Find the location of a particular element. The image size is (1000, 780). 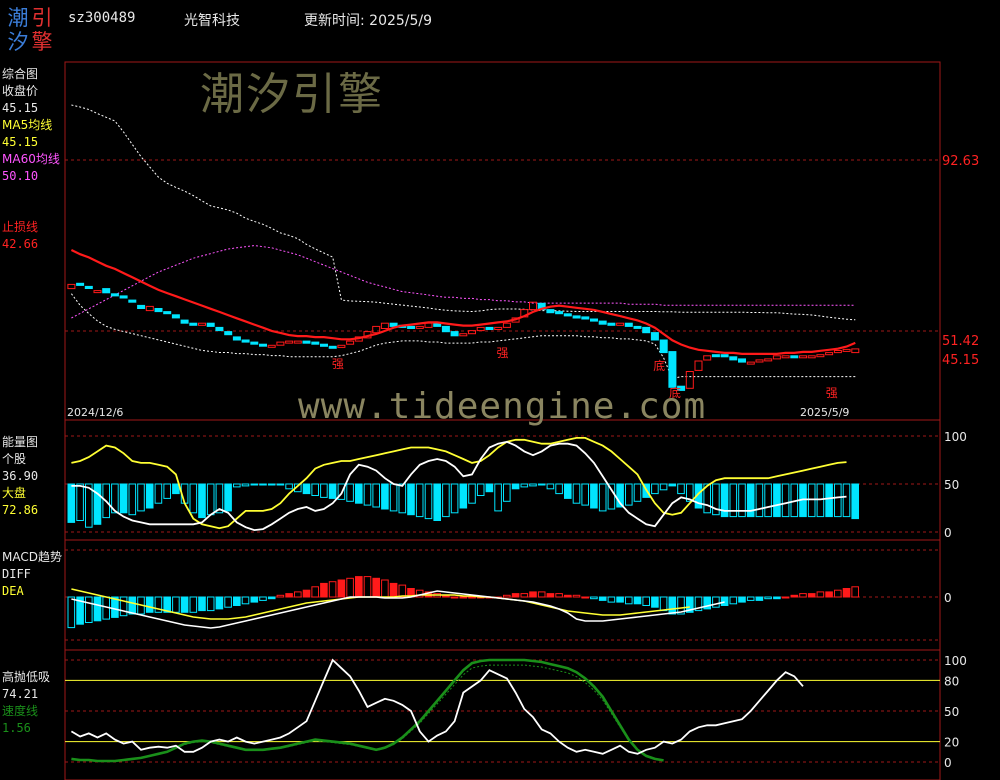

hilo-value: 74.21 is located at coordinates (20, 694).